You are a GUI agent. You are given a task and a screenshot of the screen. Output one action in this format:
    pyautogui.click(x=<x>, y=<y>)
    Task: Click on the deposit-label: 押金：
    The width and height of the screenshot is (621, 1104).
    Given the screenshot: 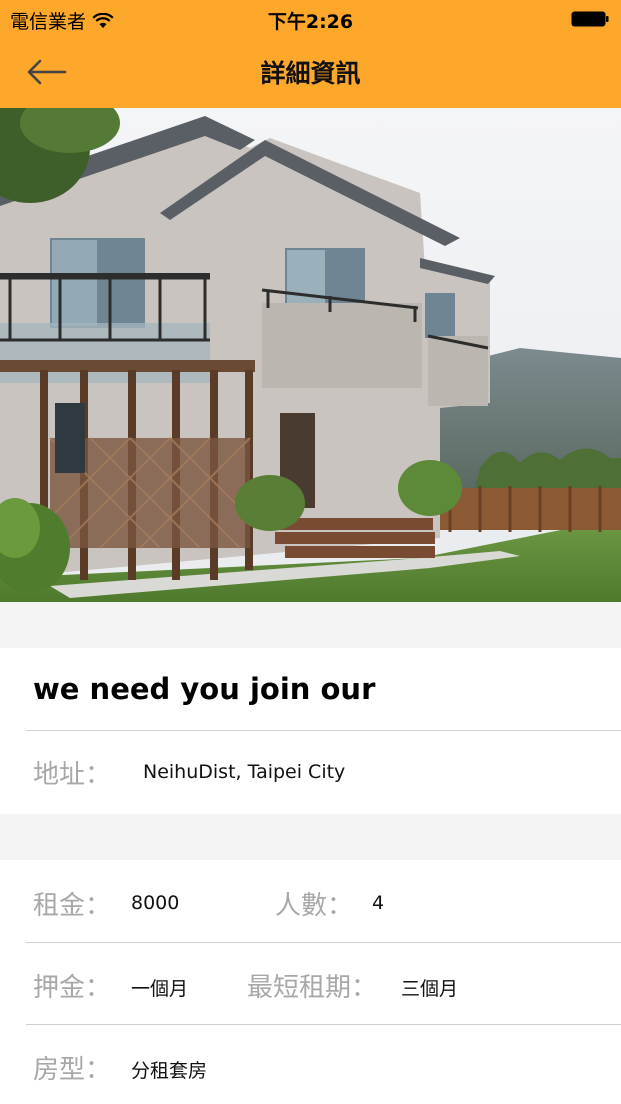 What is the action you would take?
    pyautogui.click(x=72, y=988)
    